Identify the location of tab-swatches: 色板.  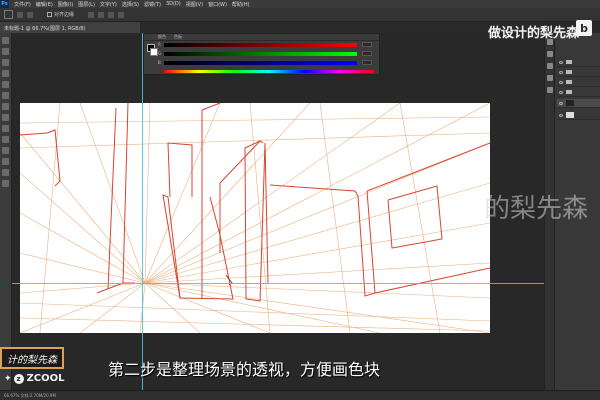
(178, 37).